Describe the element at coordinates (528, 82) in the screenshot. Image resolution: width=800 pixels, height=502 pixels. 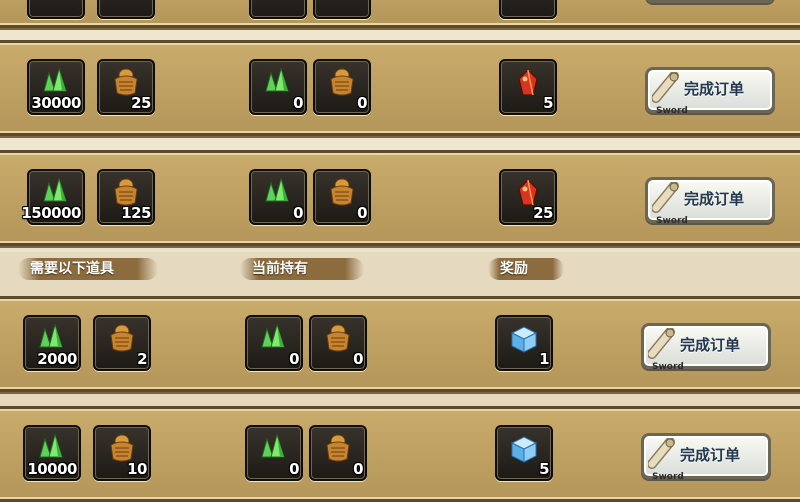
I see `red-gem-icon` at that location.